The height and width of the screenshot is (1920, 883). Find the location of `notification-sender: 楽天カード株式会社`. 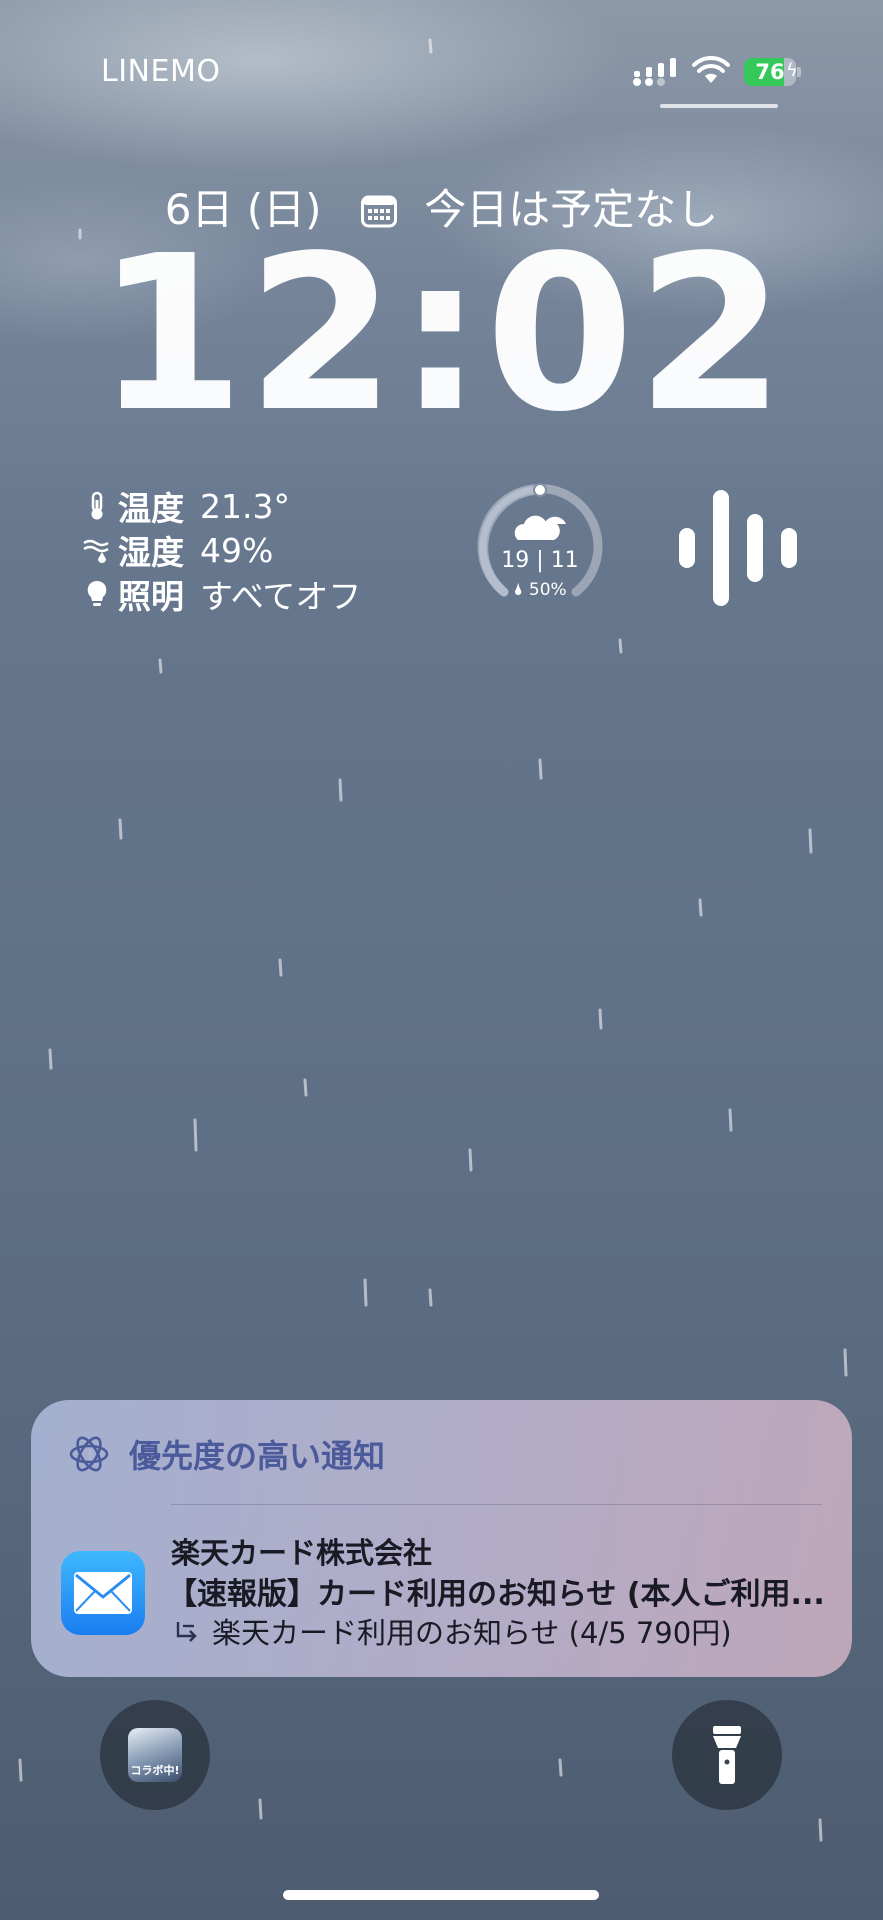

notification-sender: 楽天カード株式会社 is located at coordinates (302, 1553).